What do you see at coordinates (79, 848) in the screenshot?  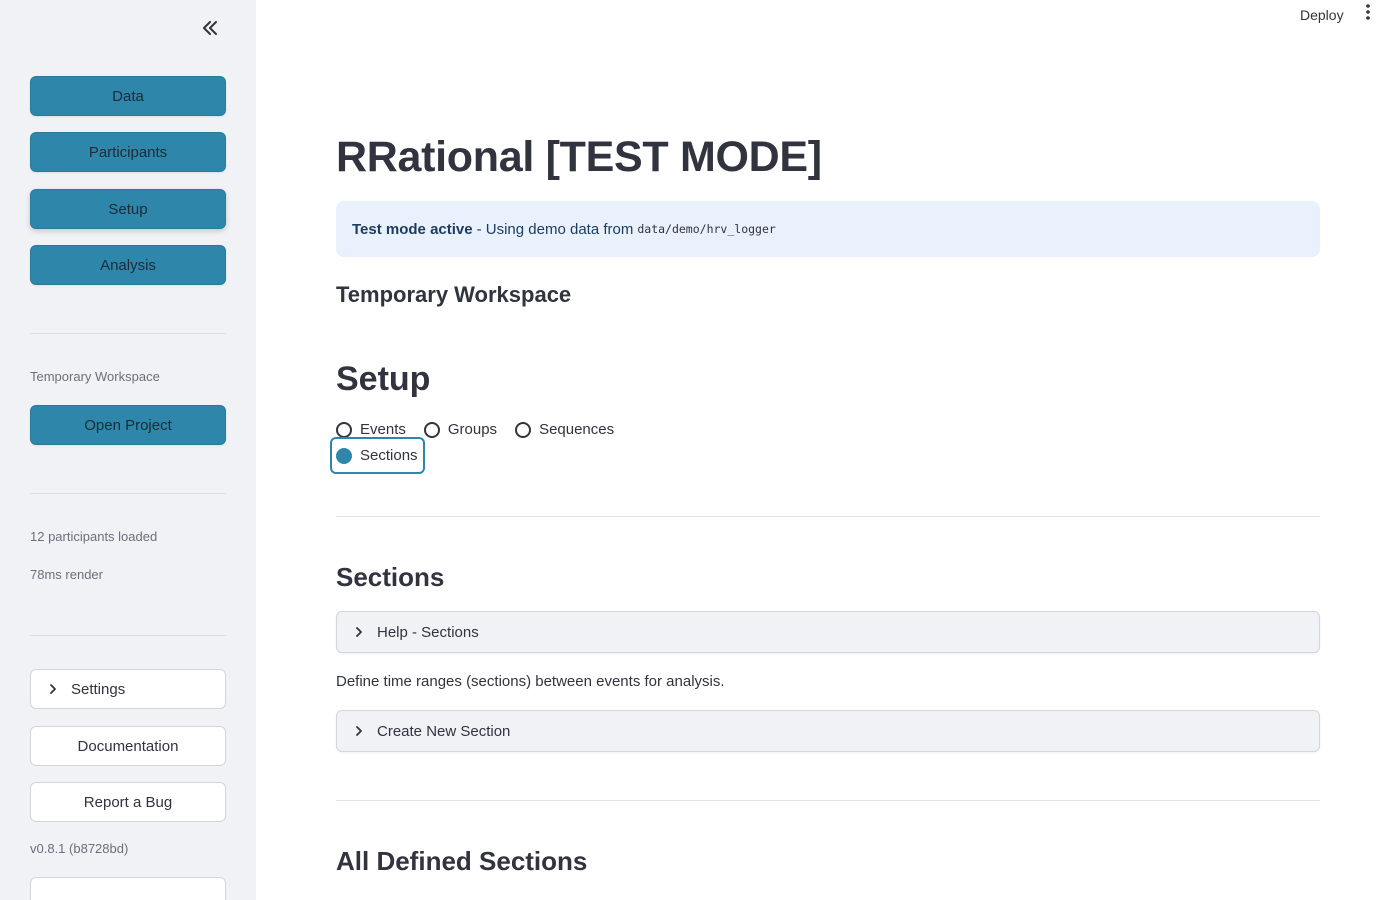 I see `version-text: v0.8.1 (b8728bd)` at bounding box center [79, 848].